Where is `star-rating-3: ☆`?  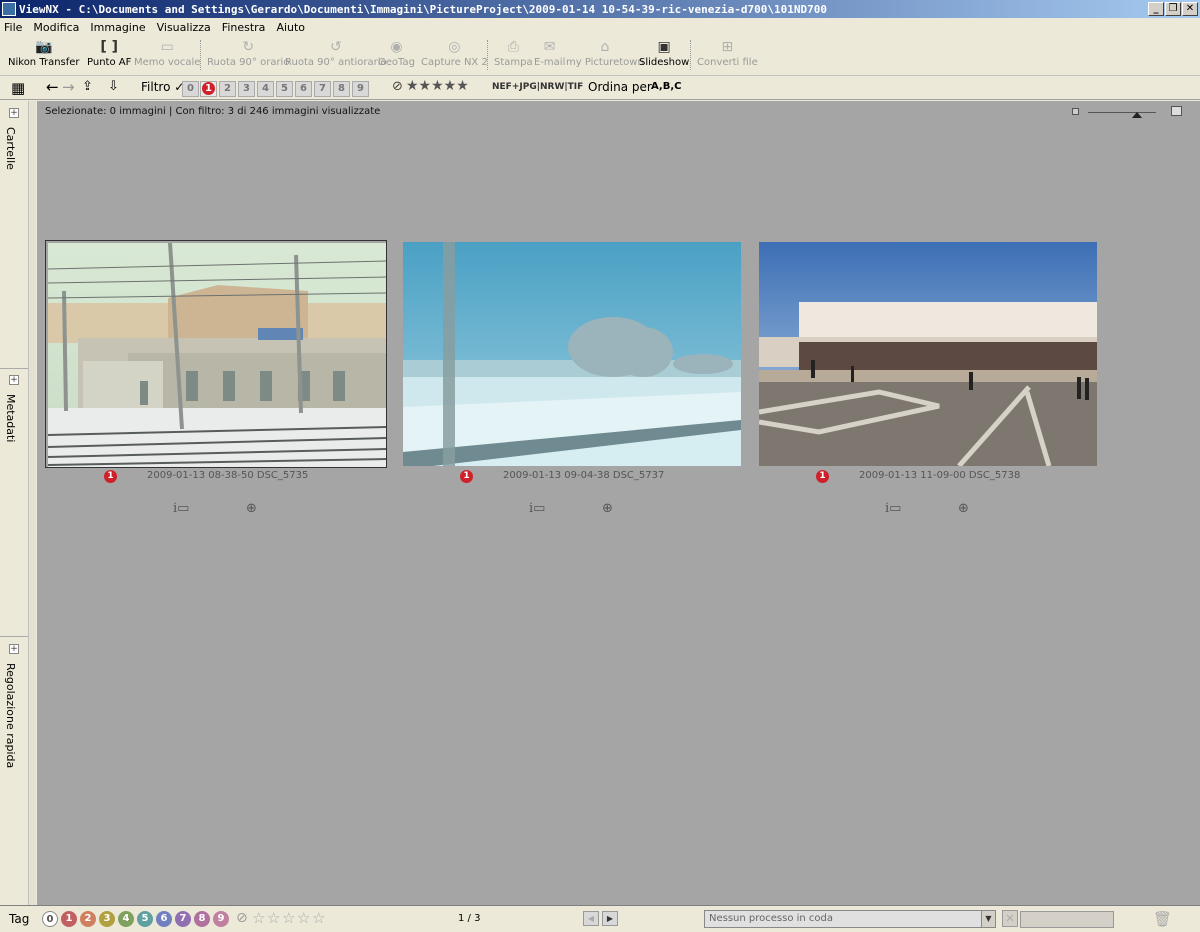
star-rating-3: ☆ is located at coordinates (288, 918).